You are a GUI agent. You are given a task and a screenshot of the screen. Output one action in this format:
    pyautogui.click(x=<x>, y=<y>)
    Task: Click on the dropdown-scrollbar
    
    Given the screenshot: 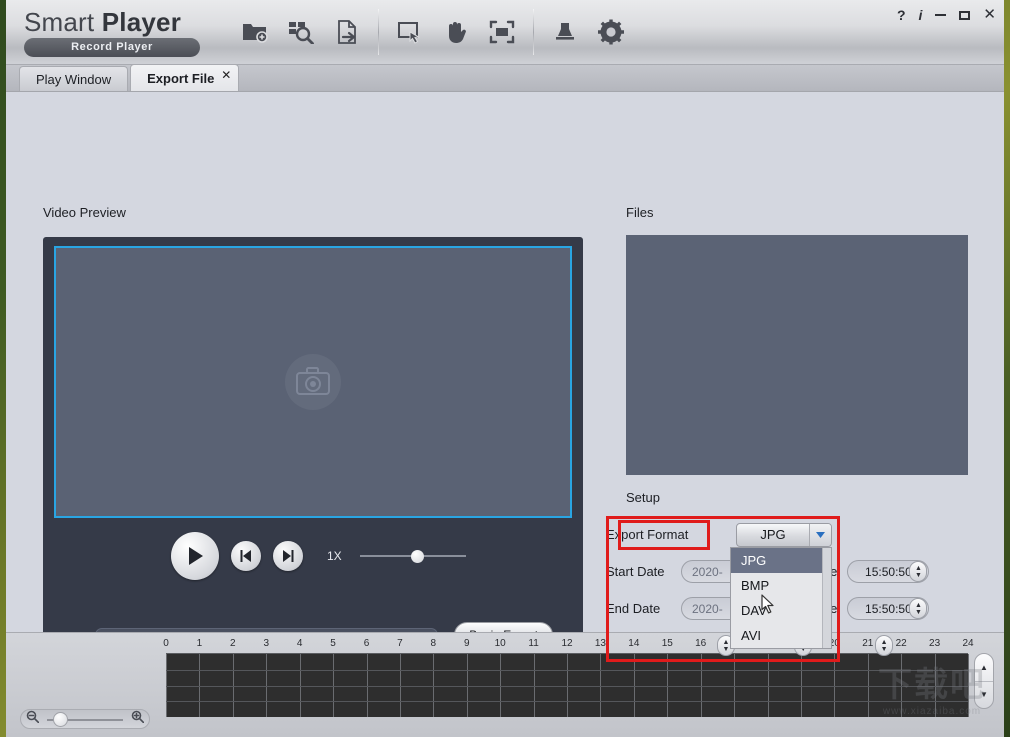 What is the action you would take?
    pyautogui.click(x=826, y=598)
    